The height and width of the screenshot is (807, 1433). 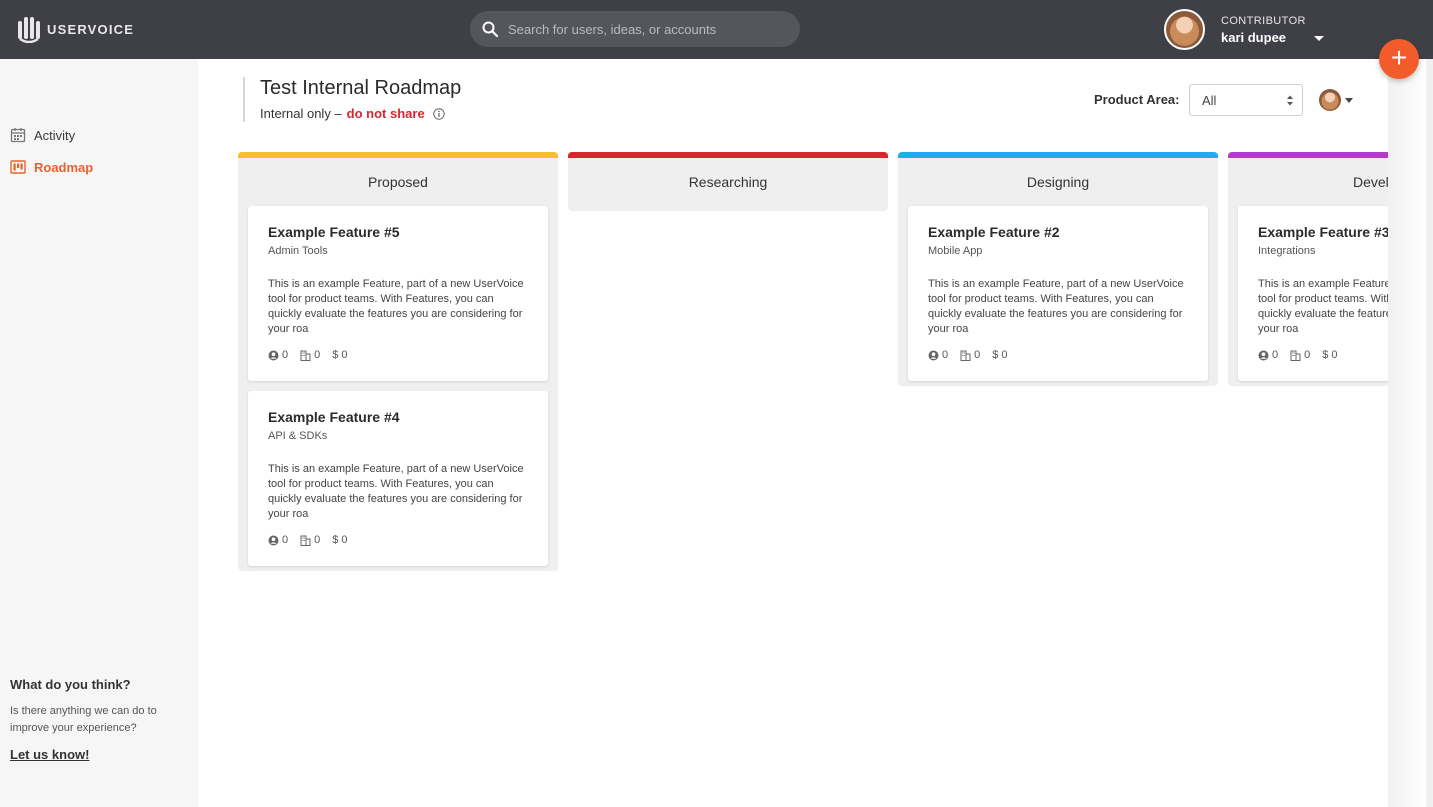 I want to click on user-info: CONTRIBUTOR kari dupee, so click(x=1263, y=30).